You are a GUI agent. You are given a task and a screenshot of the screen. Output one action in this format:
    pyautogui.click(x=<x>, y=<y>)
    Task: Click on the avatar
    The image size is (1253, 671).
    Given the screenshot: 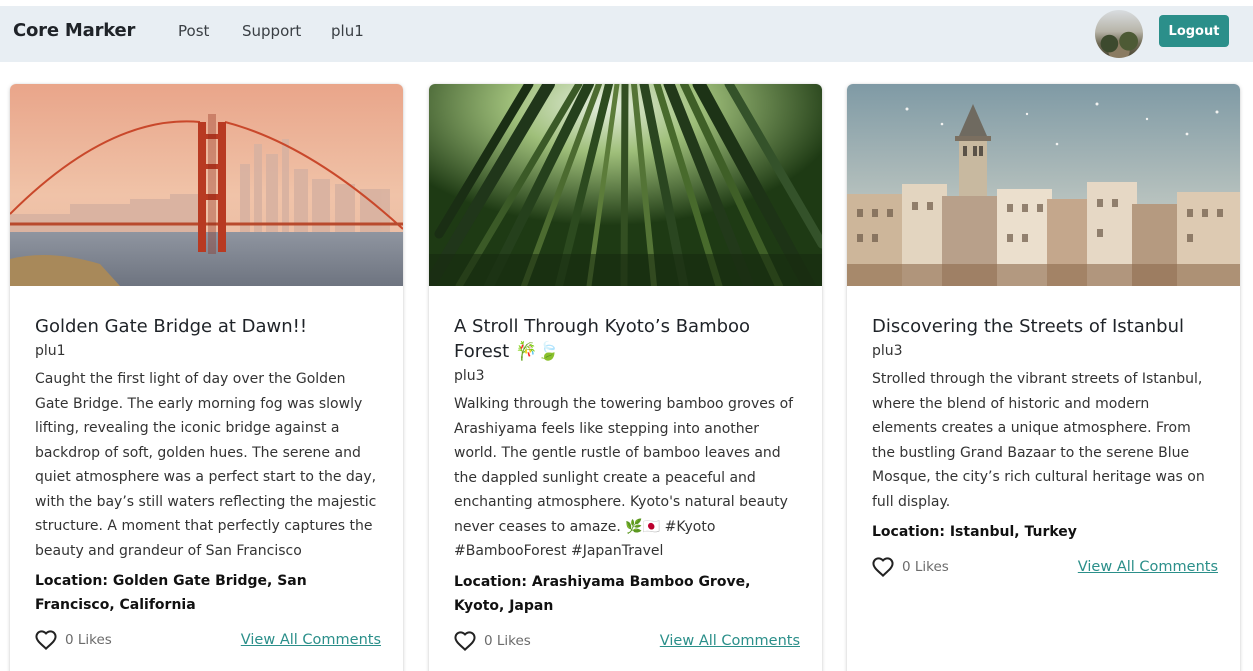 What is the action you would take?
    pyautogui.click(x=1119, y=34)
    